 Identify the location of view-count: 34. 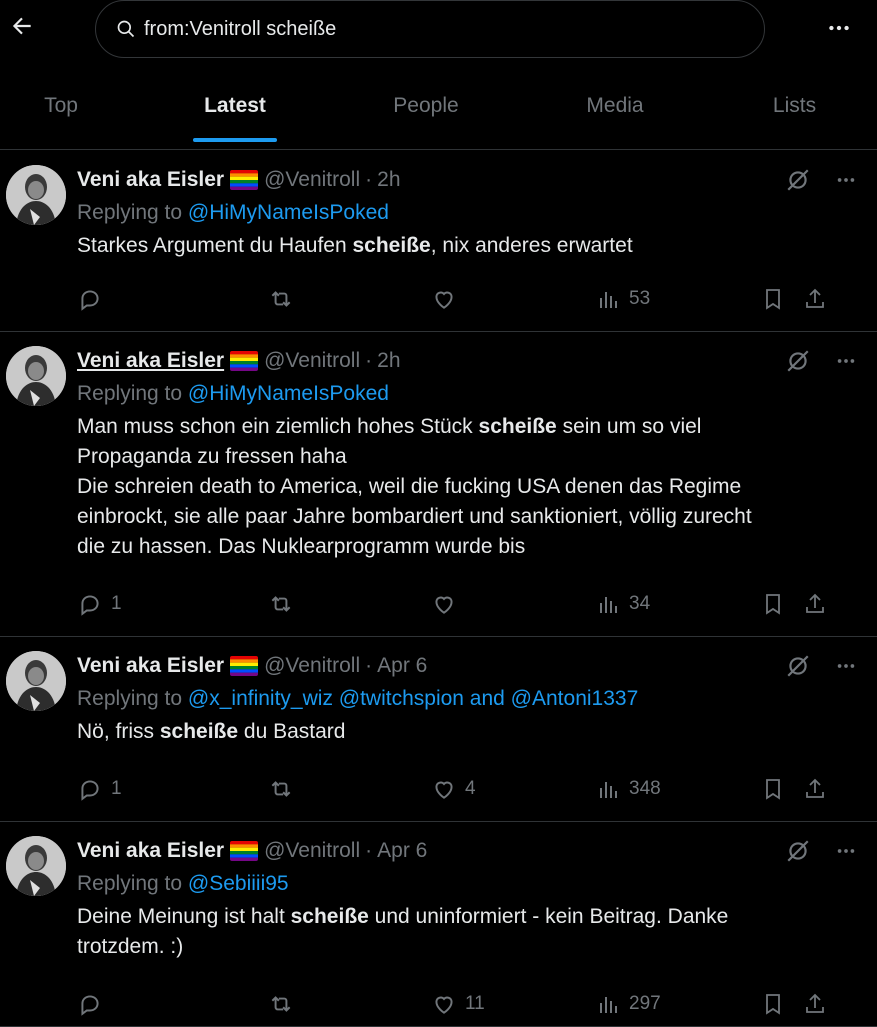
(640, 603).